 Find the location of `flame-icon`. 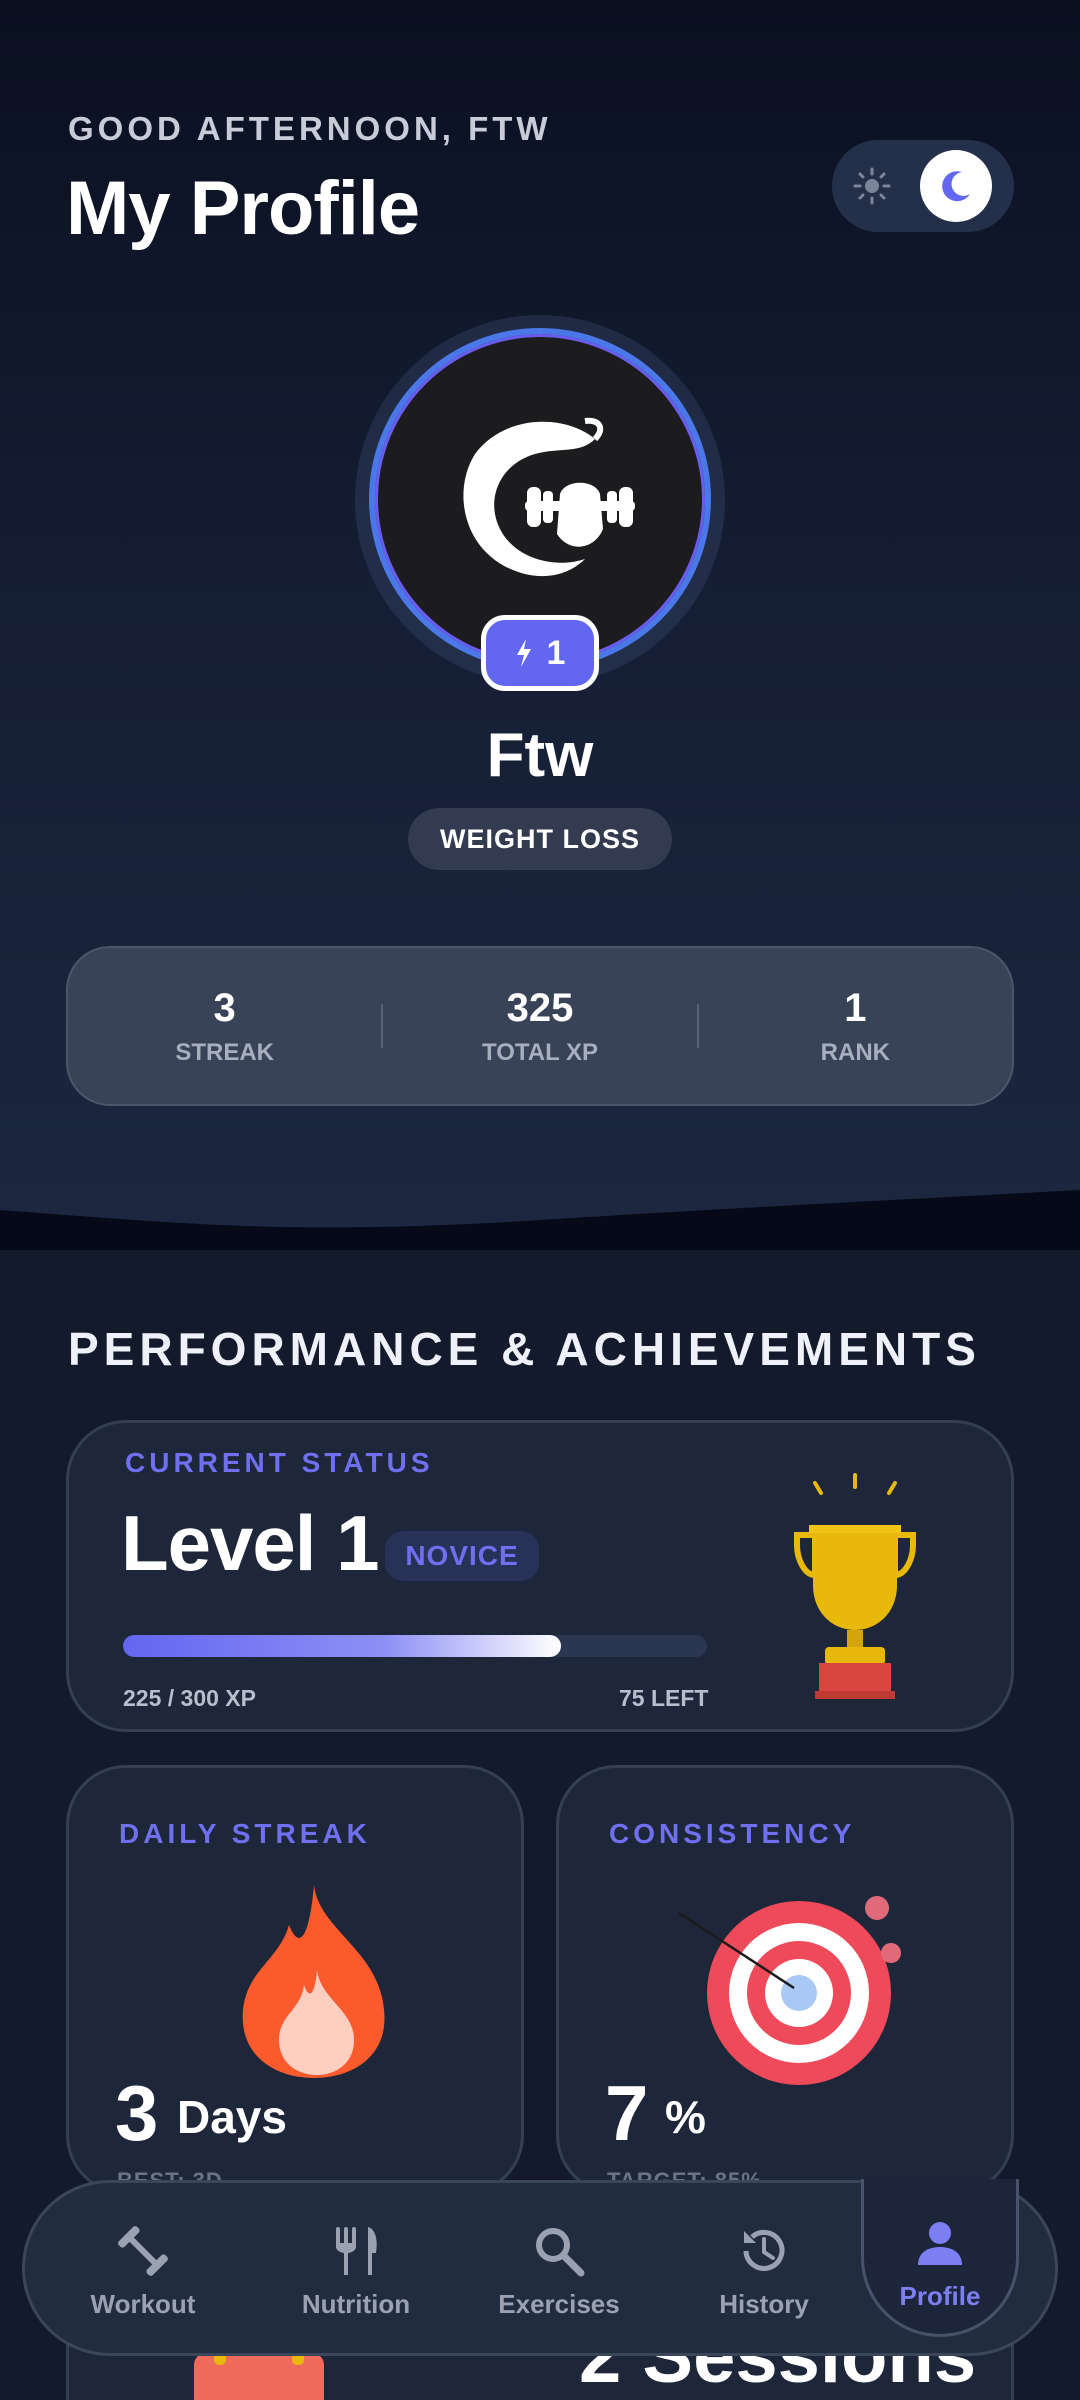

flame-icon is located at coordinates (313, 1981).